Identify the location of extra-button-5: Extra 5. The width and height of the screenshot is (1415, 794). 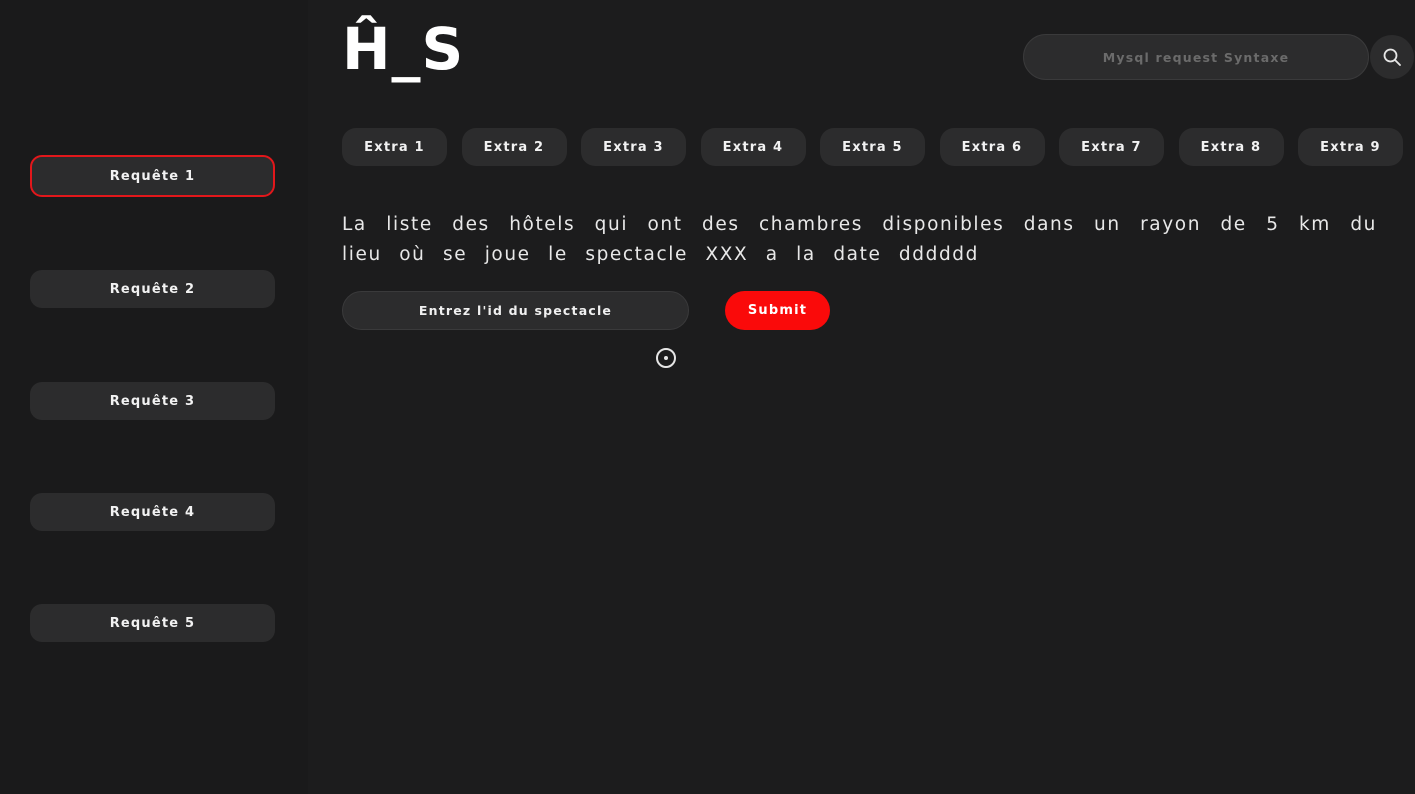
(872, 147).